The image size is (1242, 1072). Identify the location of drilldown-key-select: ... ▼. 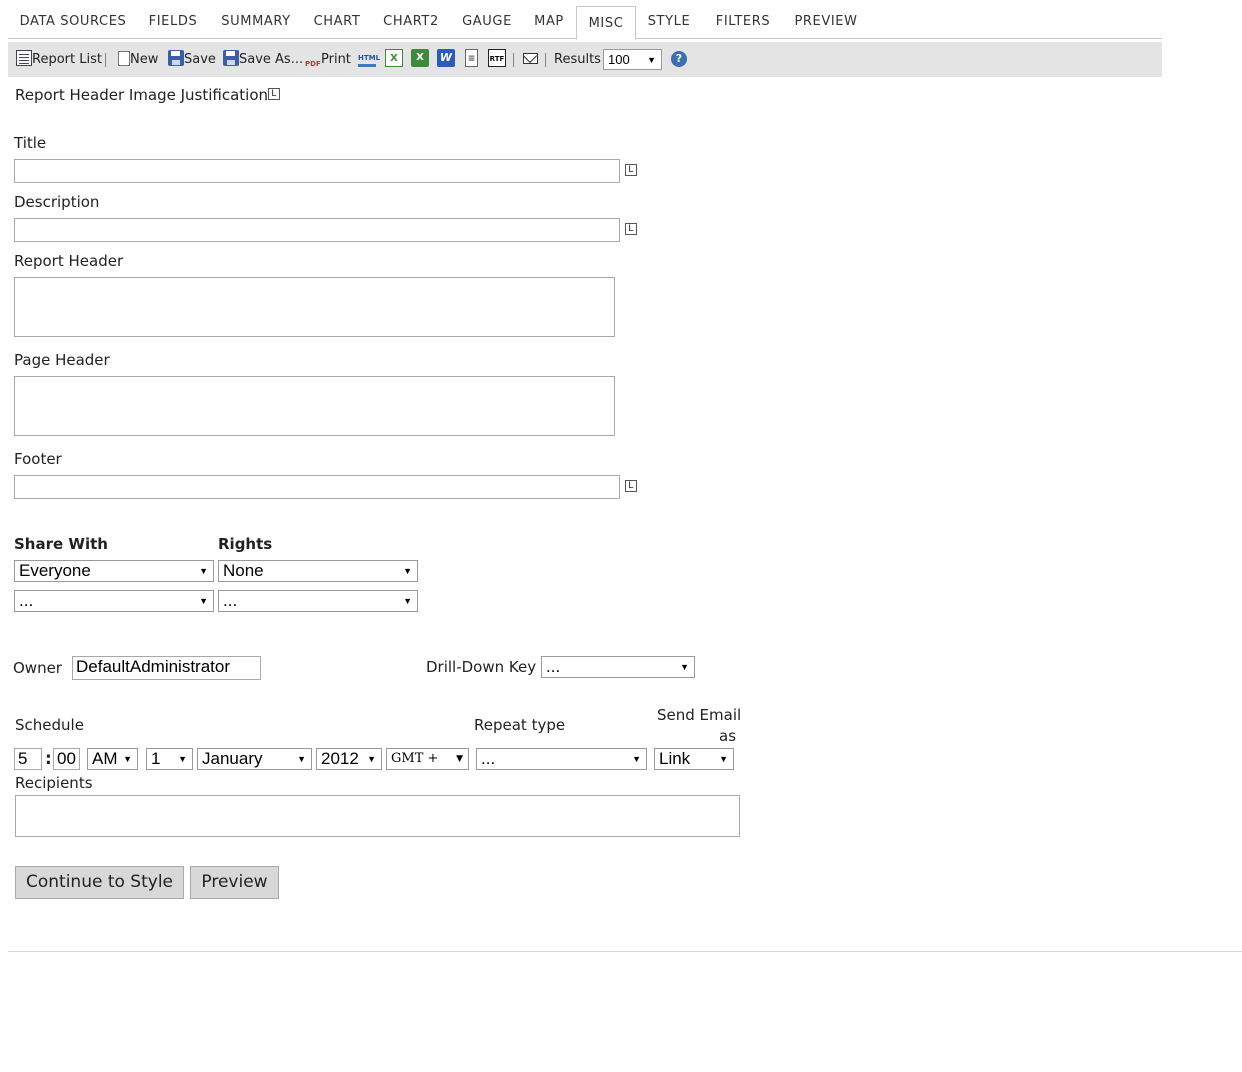
(618, 667).